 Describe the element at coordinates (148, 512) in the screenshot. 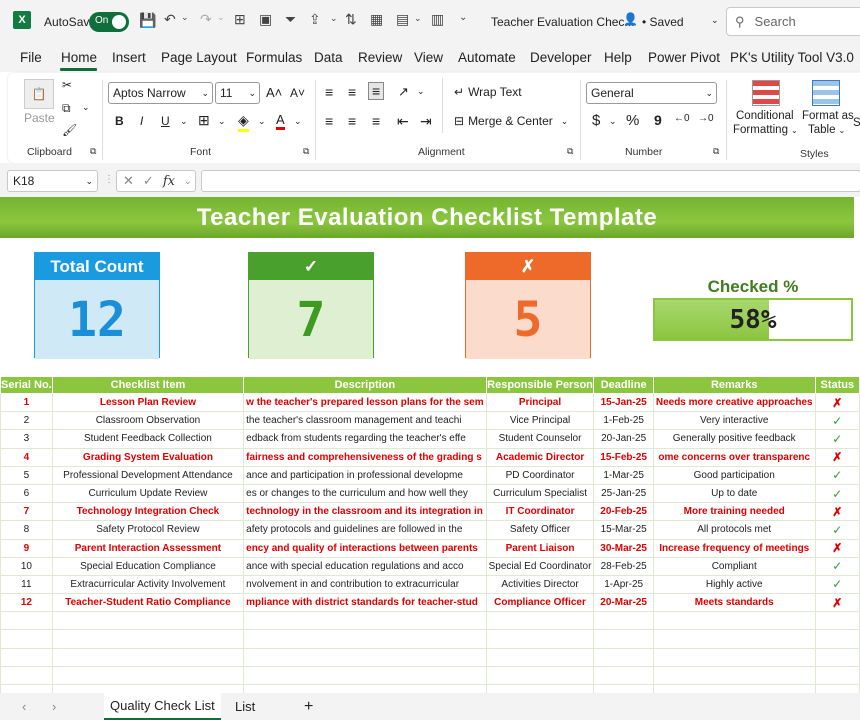

I see `cell-item: Technology Integration Check` at that location.